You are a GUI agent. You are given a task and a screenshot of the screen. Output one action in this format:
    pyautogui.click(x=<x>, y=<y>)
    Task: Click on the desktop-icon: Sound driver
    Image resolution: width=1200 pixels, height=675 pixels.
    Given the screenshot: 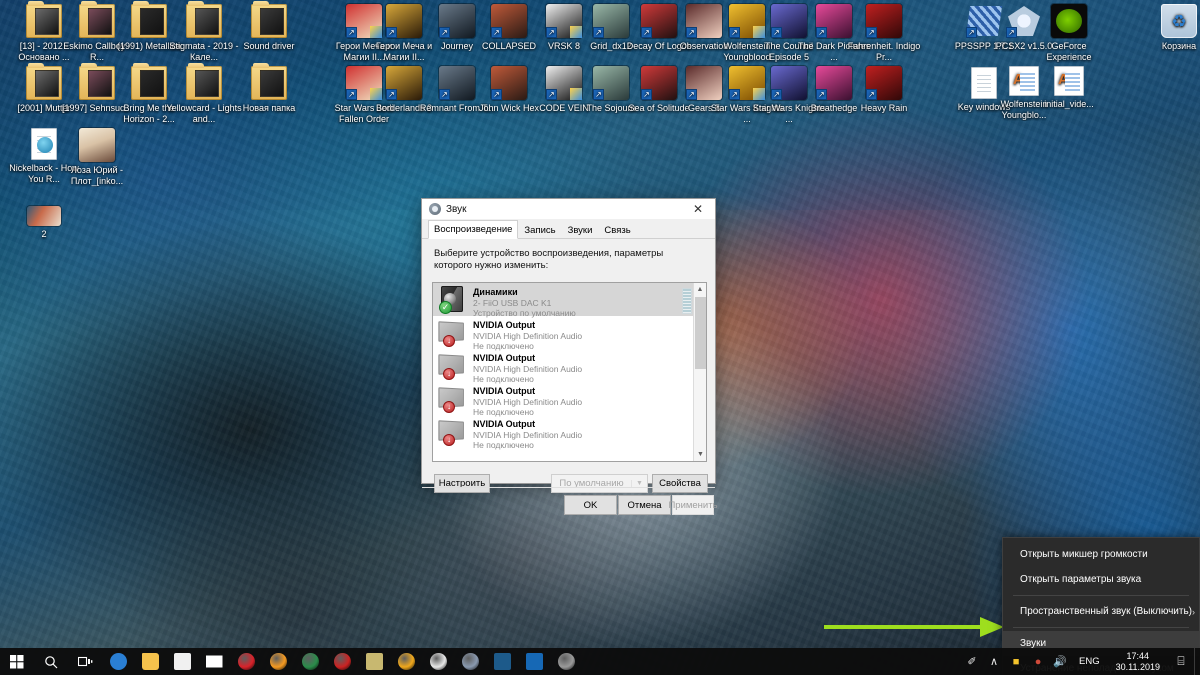 What is the action you would take?
    pyautogui.click(x=269, y=26)
    